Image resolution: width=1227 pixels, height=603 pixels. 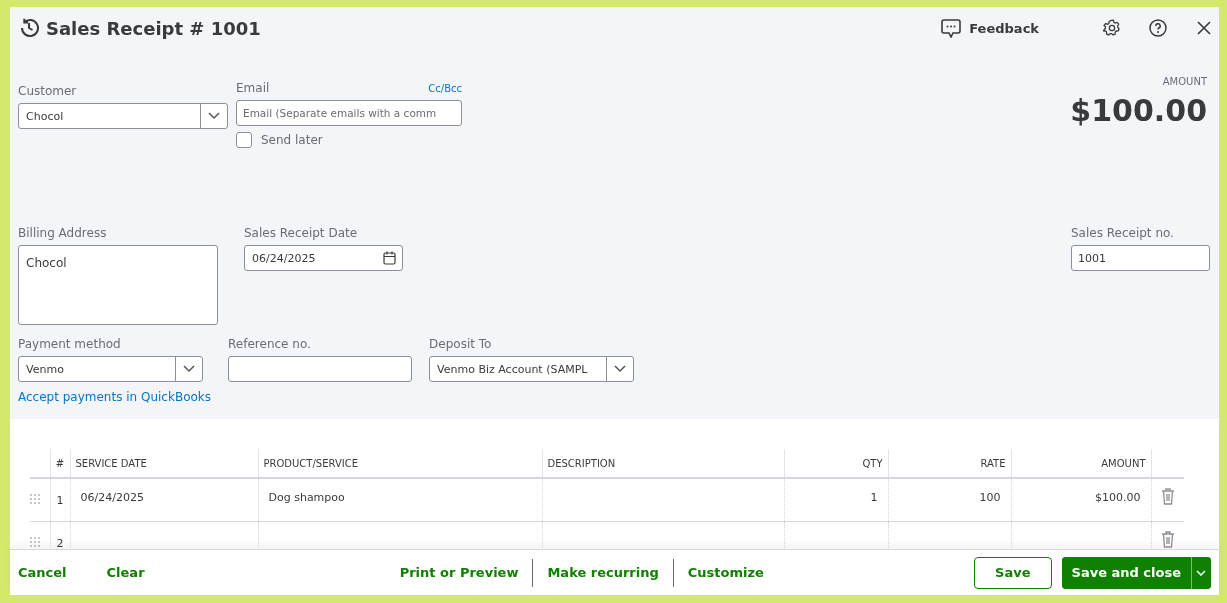 What do you see at coordinates (292, 140) in the screenshot?
I see `checkbox-label: Send later` at bounding box center [292, 140].